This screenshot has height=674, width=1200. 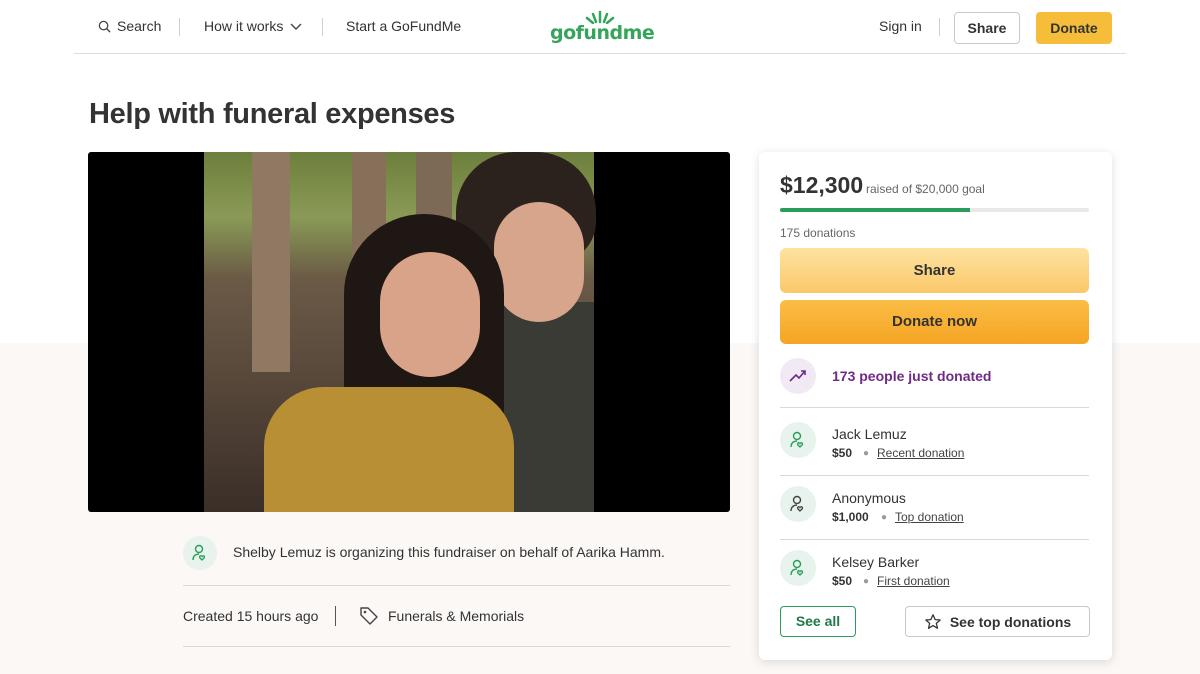 What do you see at coordinates (869, 434) in the screenshot?
I see `donor-name: Jack Lemuz` at bounding box center [869, 434].